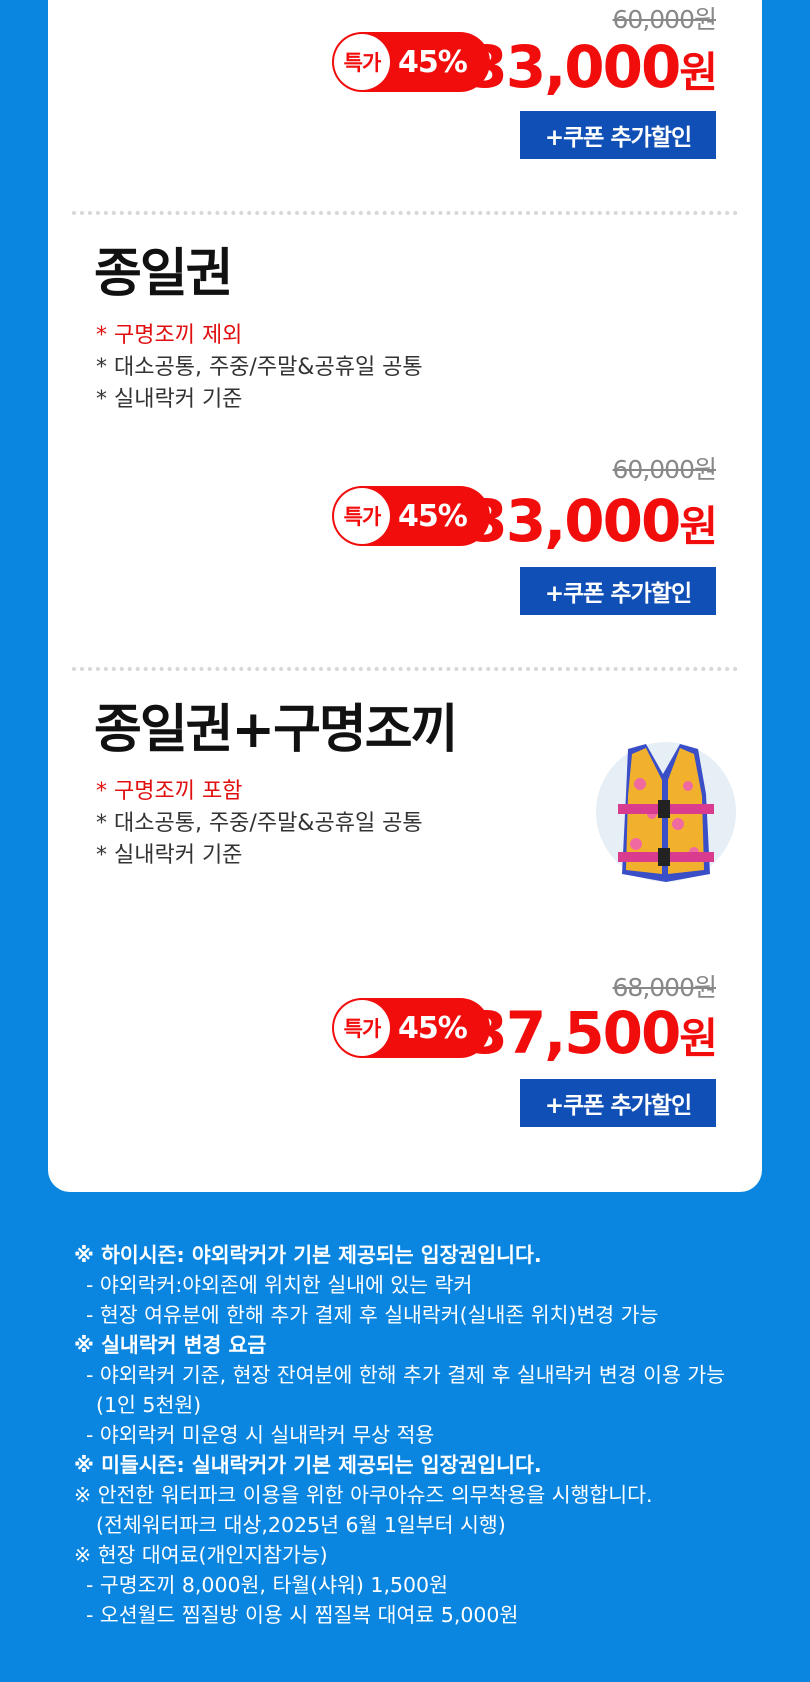 The width and height of the screenshot is (810, 1682). What do you see at coordinates (169, 791) in the screenshot?
I see `ticket-note: * 구명조끼 포함` at bounding box center [169, 791].